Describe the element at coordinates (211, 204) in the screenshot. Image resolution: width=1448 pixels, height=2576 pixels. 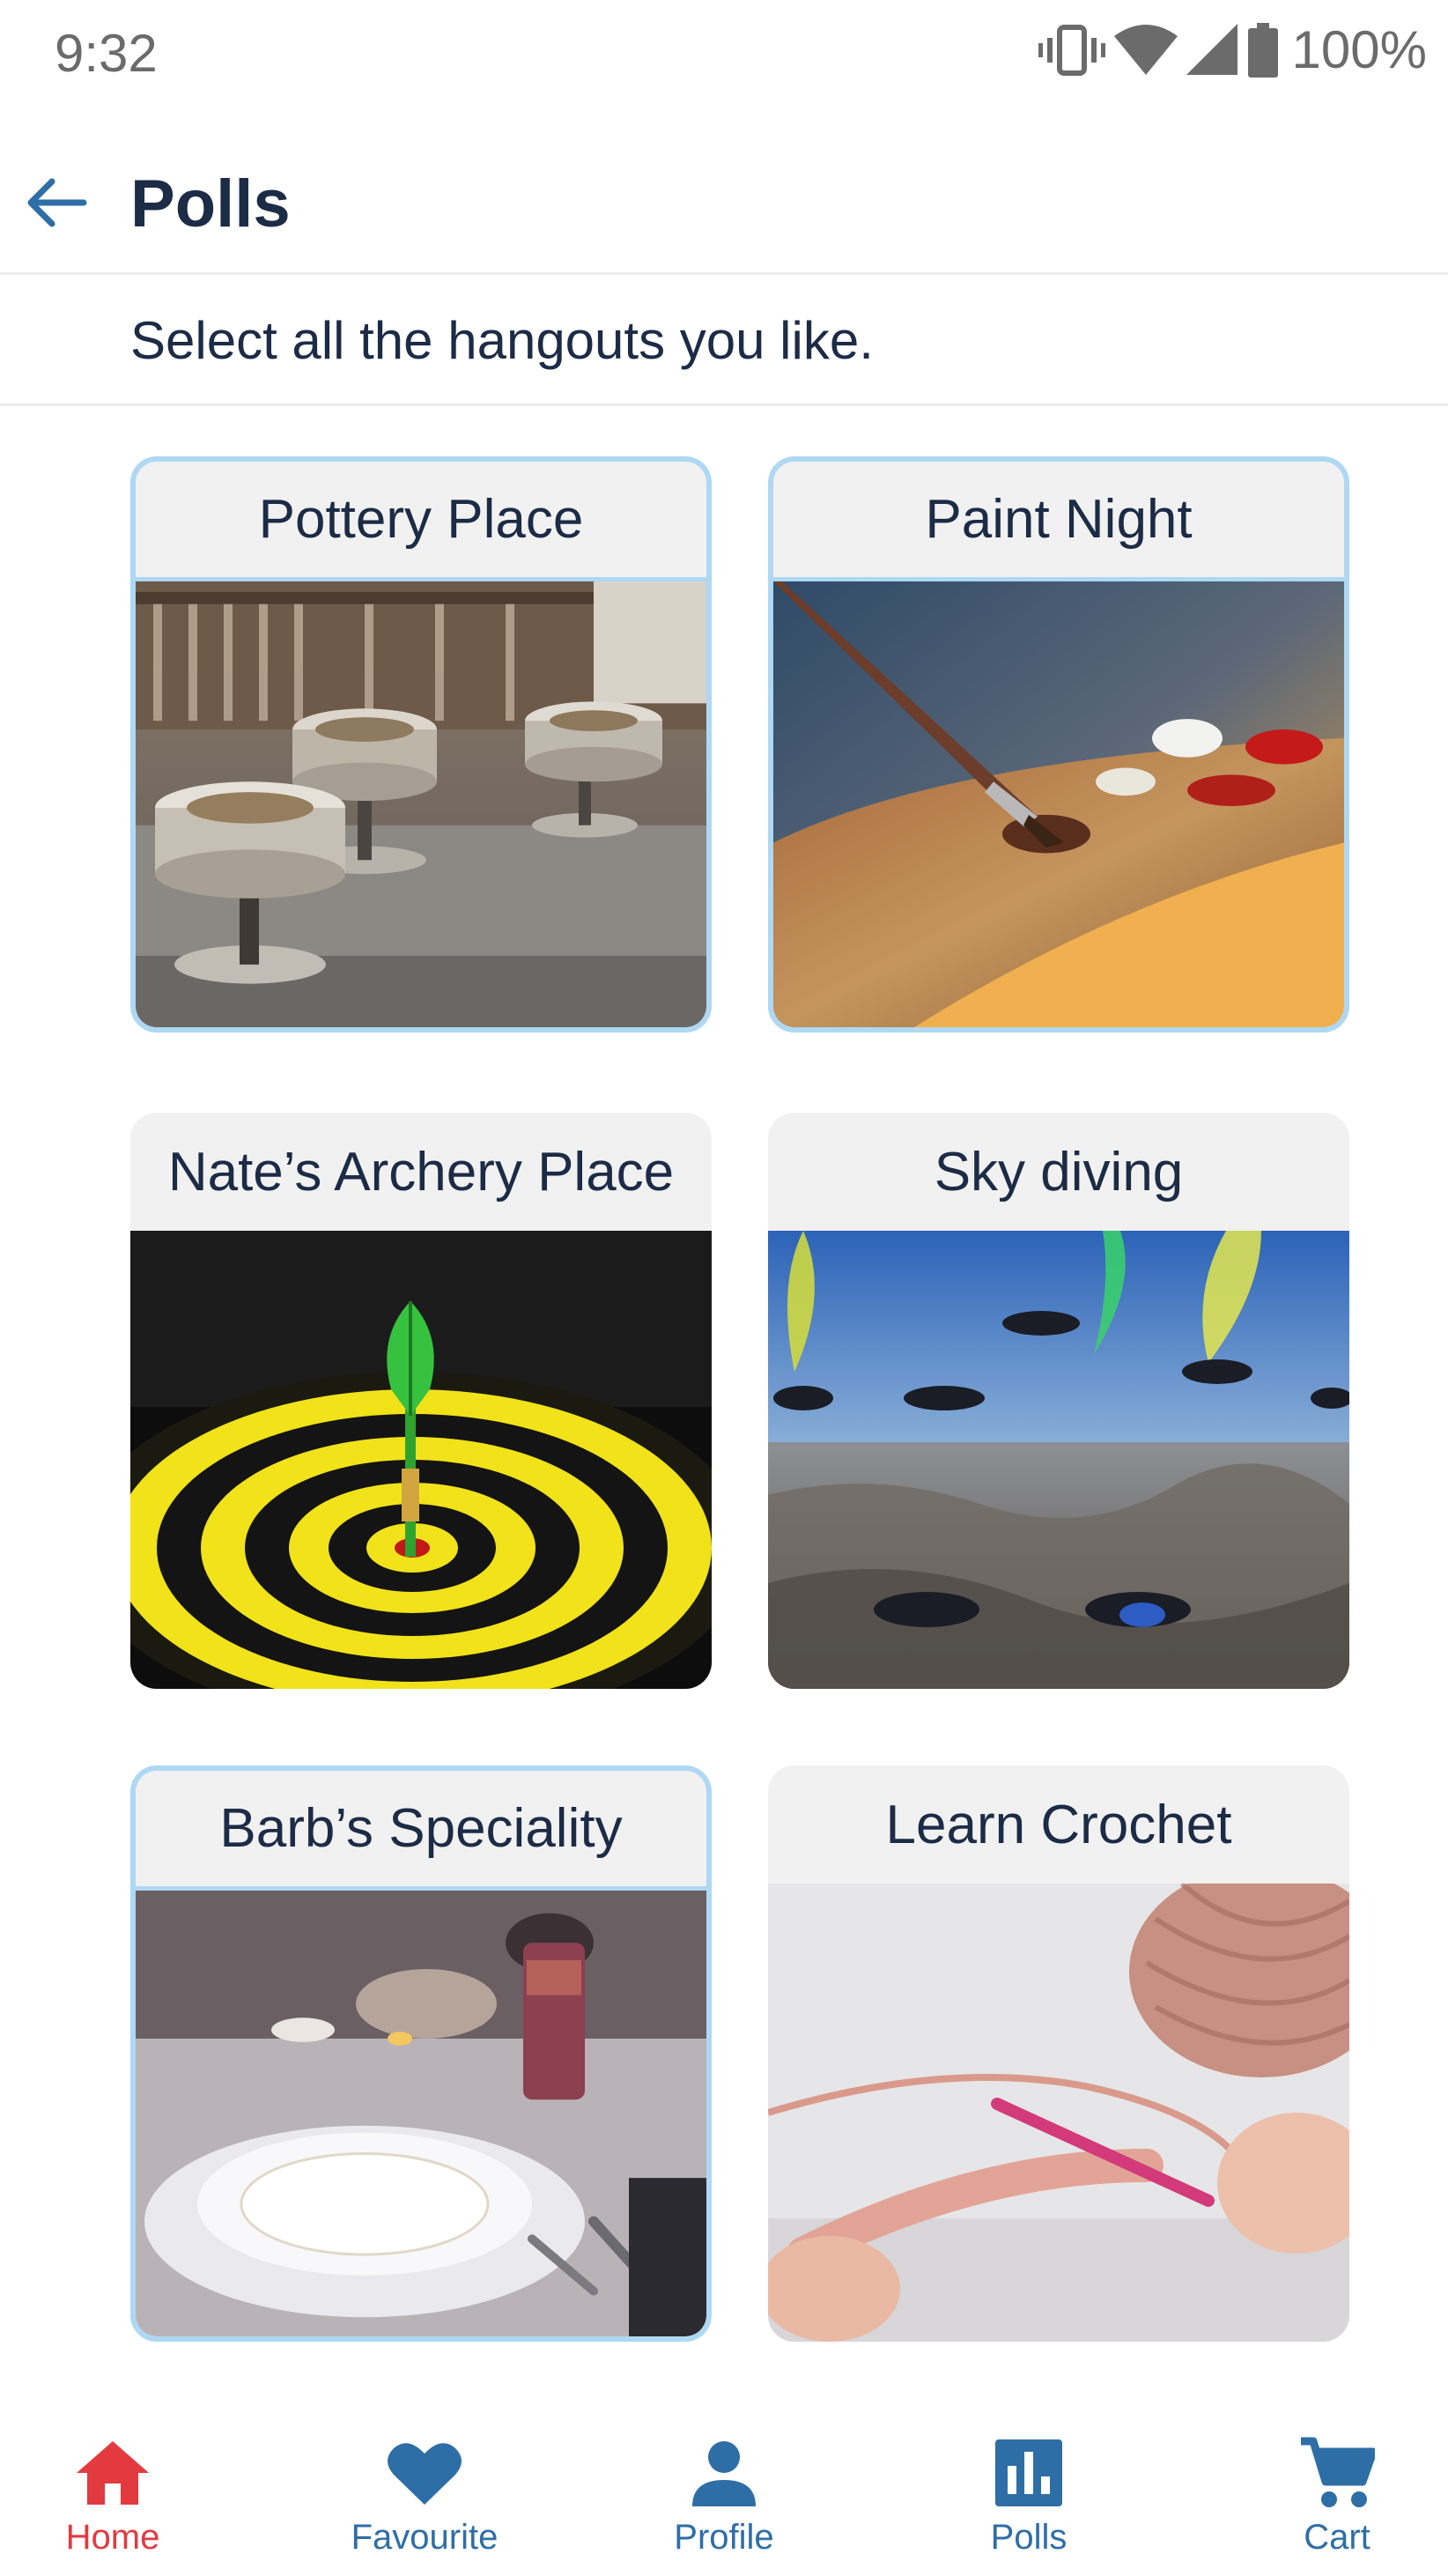
I see `page-title: Polls` at that location.